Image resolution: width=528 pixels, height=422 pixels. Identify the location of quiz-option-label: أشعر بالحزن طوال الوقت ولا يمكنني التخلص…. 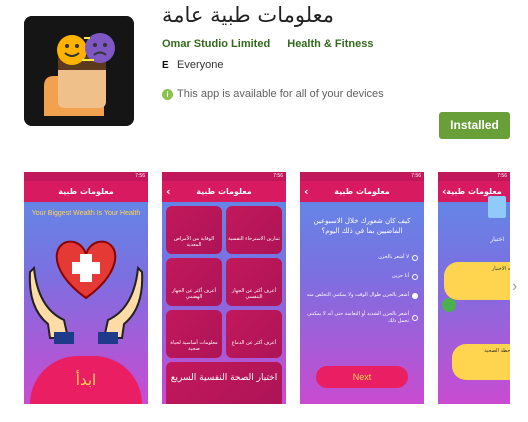
(357, 295).